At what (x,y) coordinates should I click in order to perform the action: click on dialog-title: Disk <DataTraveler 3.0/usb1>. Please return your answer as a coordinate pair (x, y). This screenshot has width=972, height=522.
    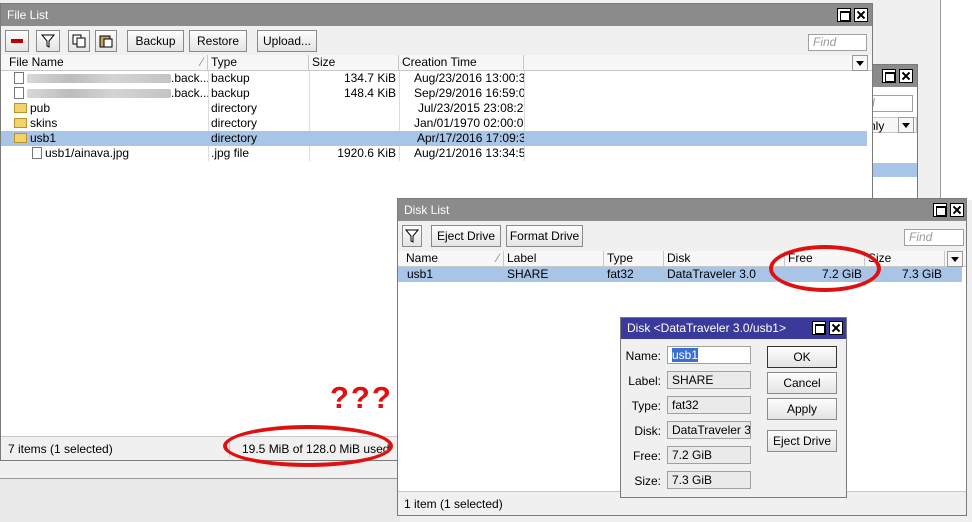
    Looking at the image, I should click on (706, 328).